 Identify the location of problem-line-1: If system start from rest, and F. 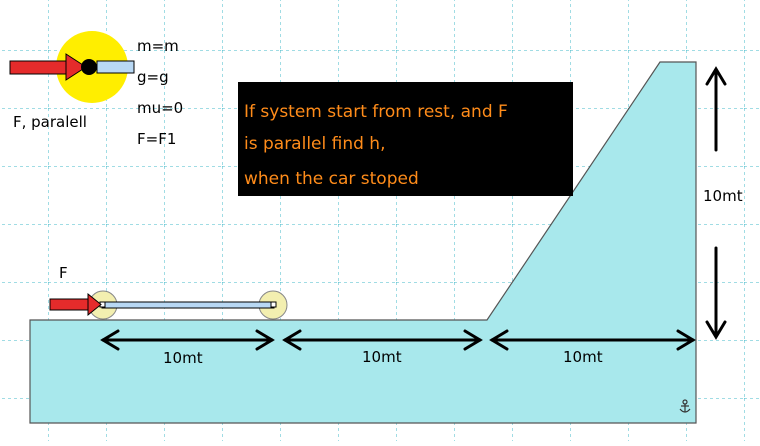
(376, 112).